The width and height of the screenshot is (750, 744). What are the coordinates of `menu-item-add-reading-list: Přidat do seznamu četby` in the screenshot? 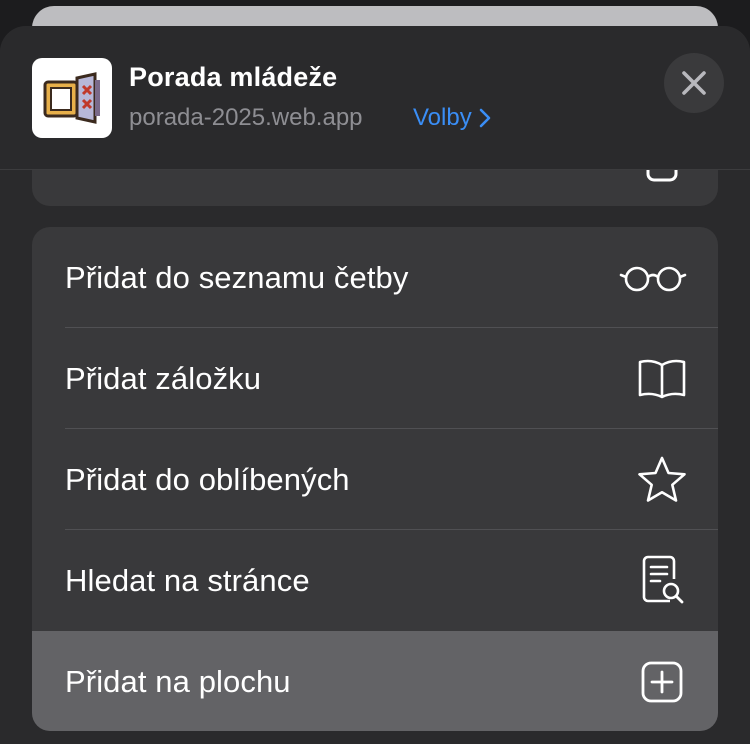 It's located at (375, 277).